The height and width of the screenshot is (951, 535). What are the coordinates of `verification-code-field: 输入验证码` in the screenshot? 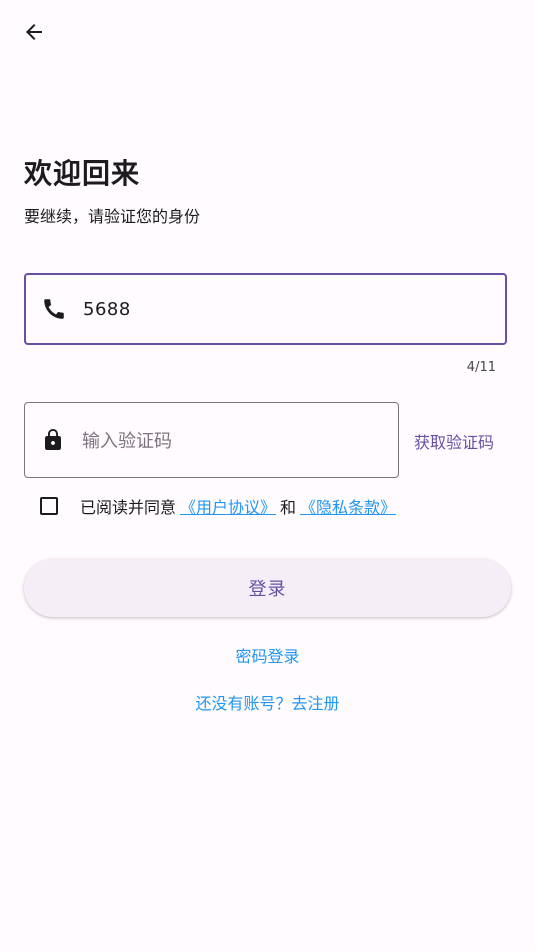 It's located at (211, 440).